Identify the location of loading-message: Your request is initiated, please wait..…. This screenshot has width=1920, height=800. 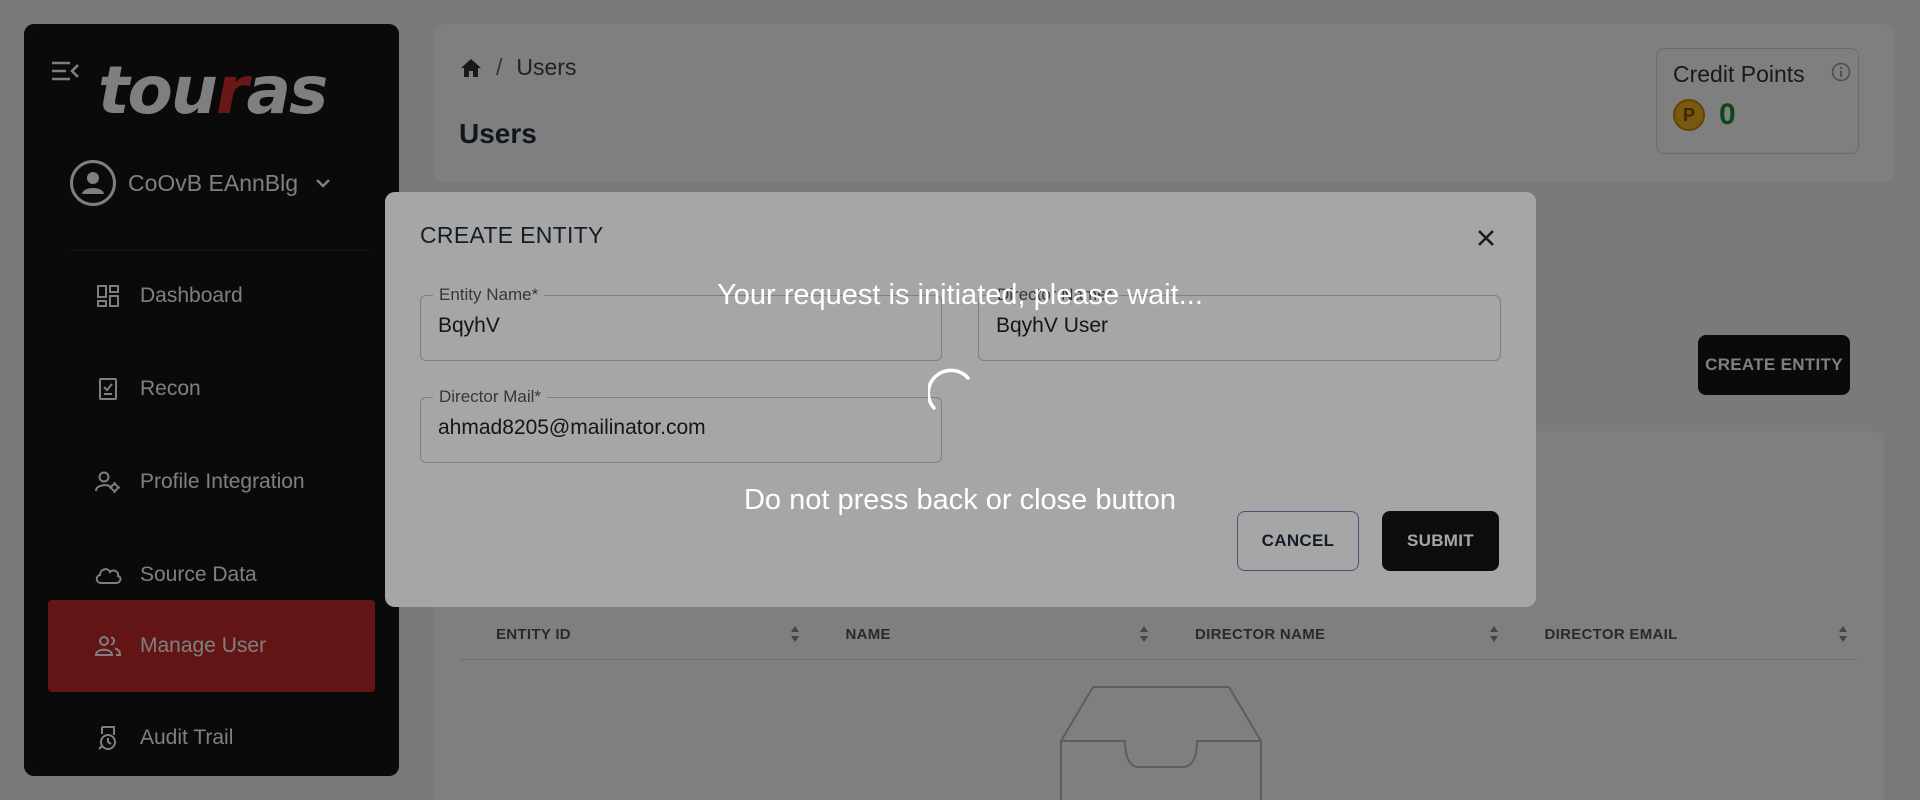
(960, 295).